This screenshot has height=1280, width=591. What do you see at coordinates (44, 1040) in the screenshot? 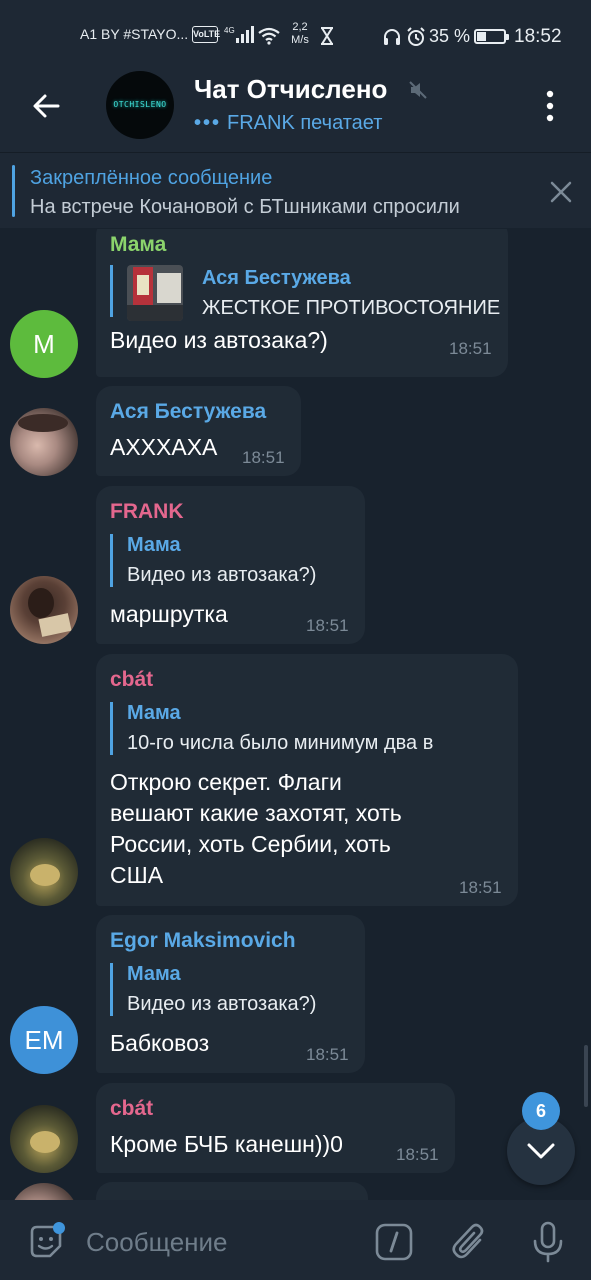
I see `avatar: EM` at bounding box center [44, 1040].